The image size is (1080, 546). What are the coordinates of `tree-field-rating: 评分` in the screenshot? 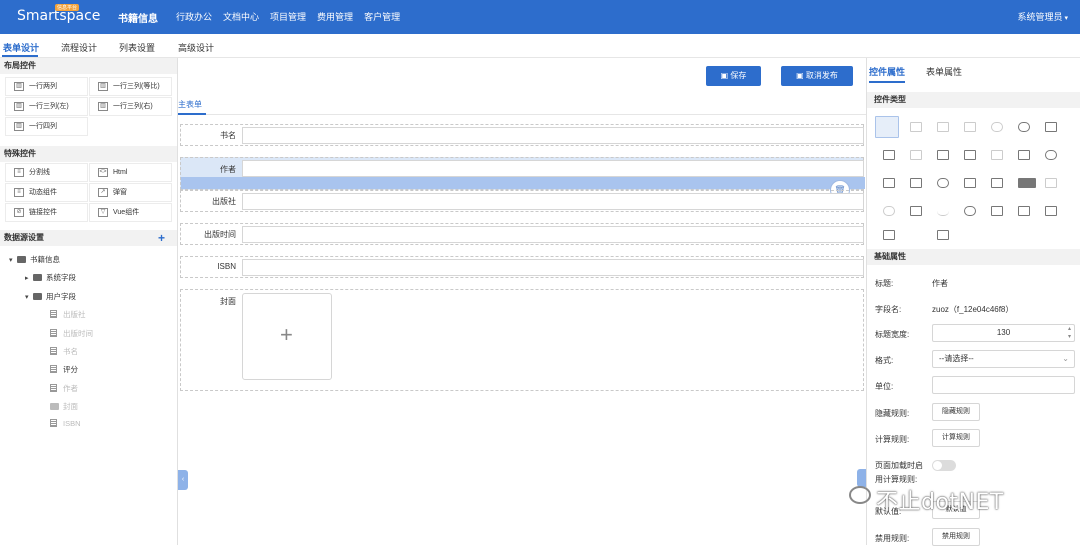 It's located at (64, 369).